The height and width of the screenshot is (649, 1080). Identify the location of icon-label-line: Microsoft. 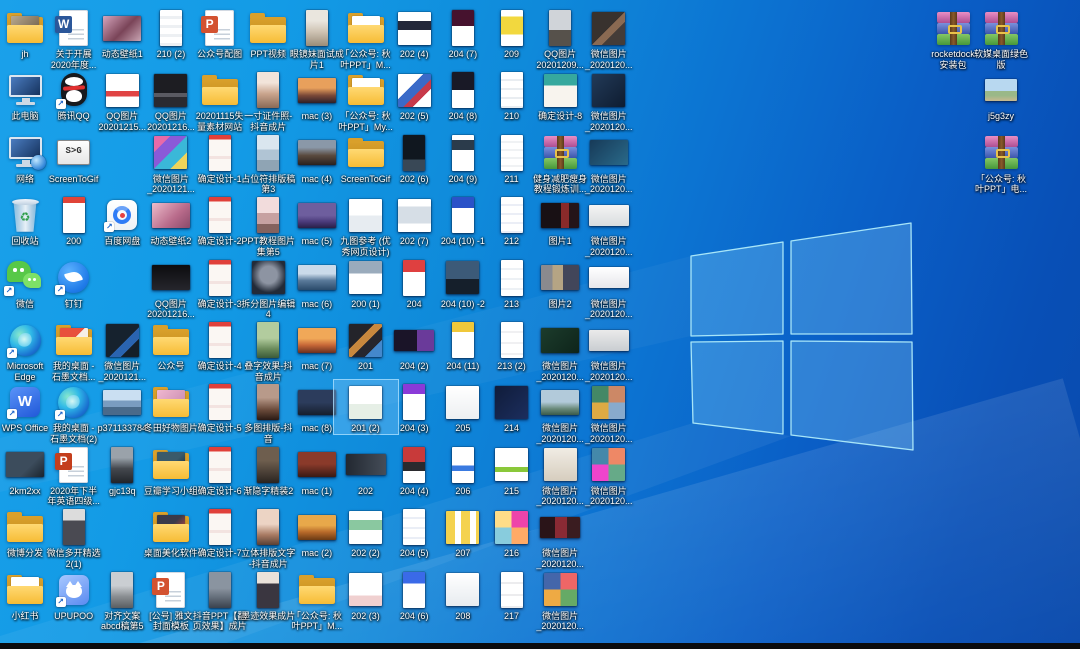
(25, 366).